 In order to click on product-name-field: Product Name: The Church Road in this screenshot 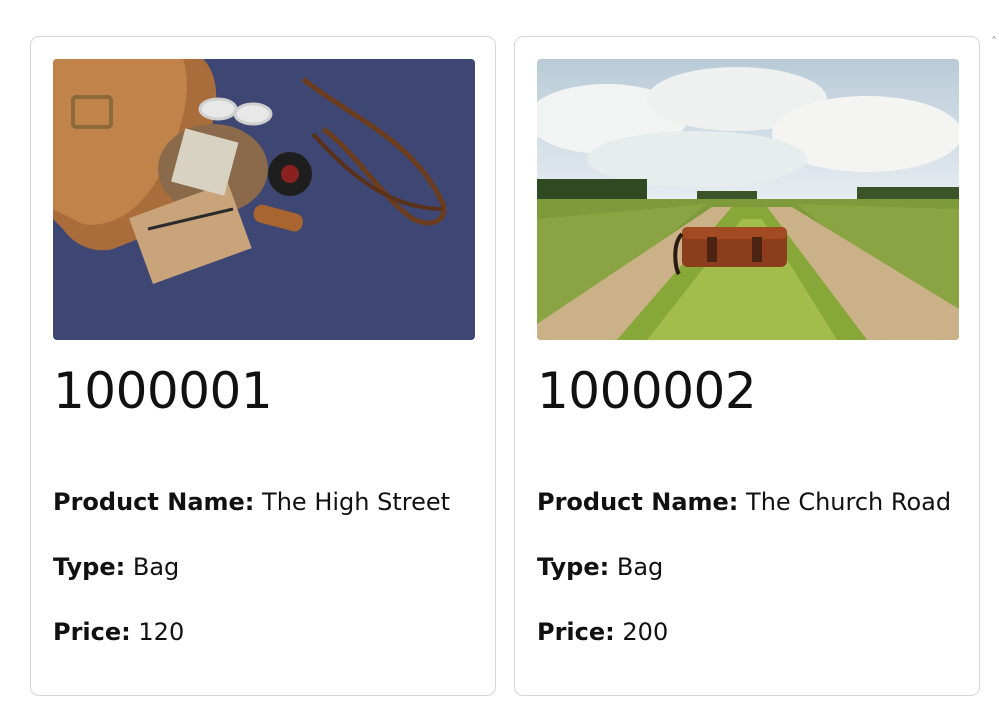, I will do `click(744, 502)`.